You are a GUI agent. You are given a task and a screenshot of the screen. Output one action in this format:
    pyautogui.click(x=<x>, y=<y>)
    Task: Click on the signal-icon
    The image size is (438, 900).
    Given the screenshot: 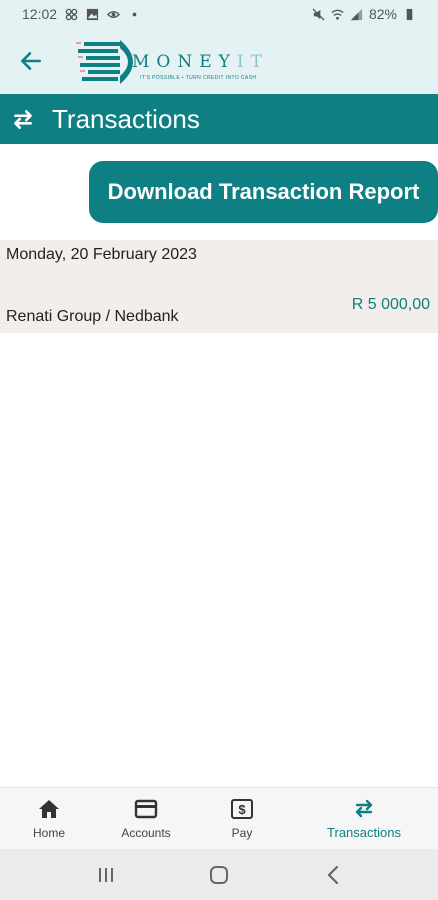 What is the action you would take?
    pyautogui.click(x=356, y=14)
    